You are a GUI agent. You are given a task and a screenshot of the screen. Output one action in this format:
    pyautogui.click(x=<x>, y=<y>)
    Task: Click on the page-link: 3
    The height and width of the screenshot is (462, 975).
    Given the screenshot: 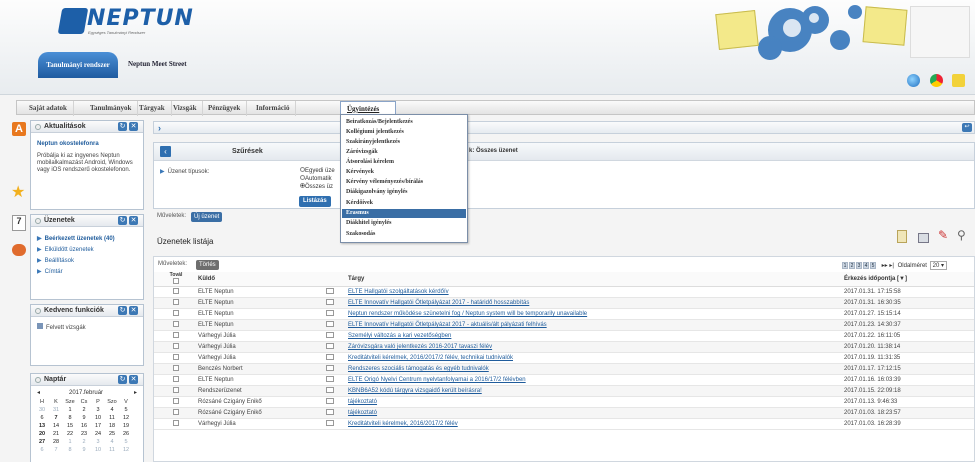 What is the action you would take?
    pyautogui.click(x=859, y=265)
    